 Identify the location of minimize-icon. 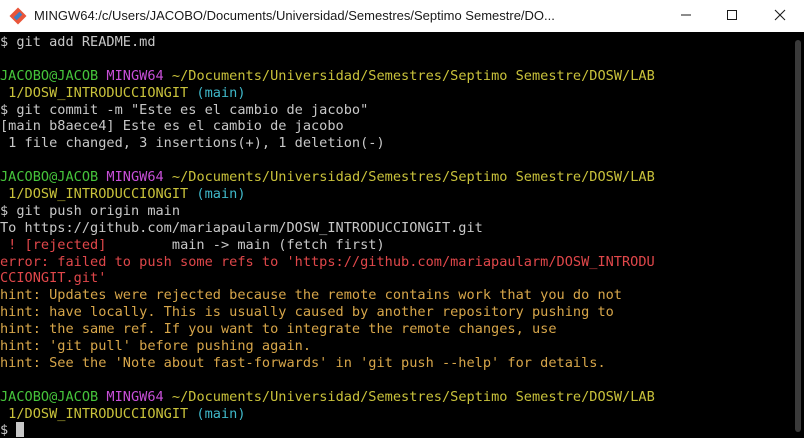
(686, 16).